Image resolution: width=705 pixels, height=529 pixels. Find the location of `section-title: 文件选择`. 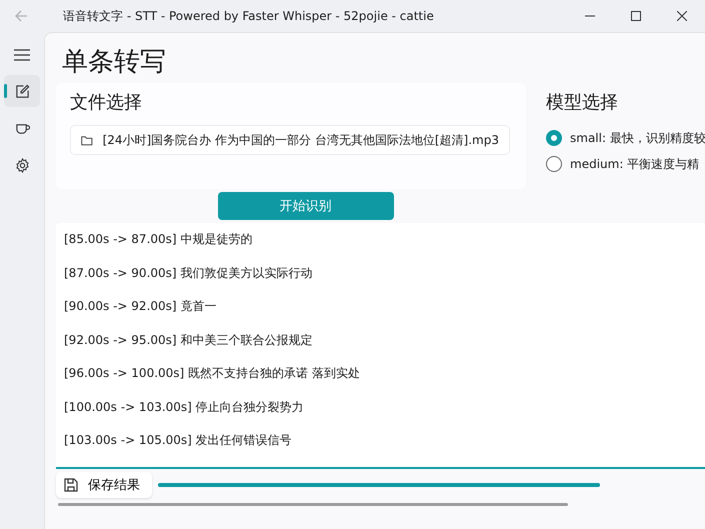

section-title: 文件选择 is located at coordinates (106, 103).